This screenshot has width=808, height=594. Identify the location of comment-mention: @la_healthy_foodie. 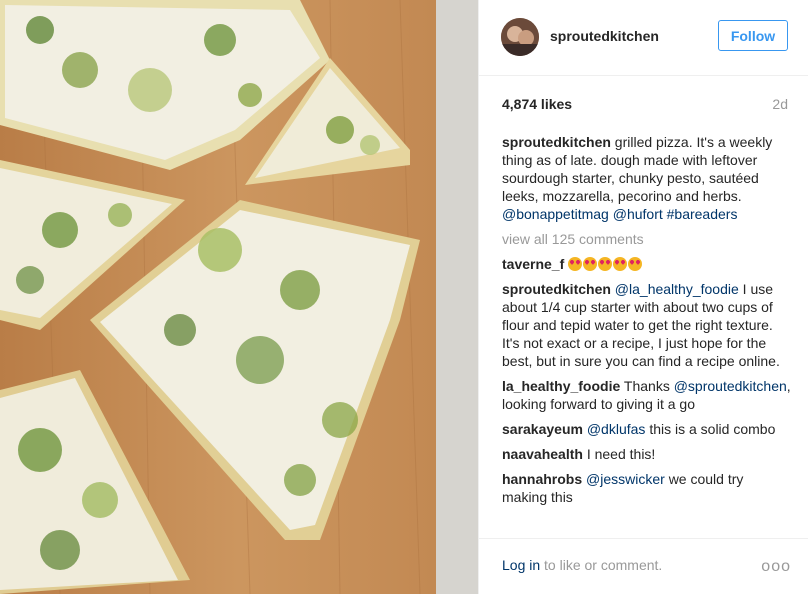
(677, 289).